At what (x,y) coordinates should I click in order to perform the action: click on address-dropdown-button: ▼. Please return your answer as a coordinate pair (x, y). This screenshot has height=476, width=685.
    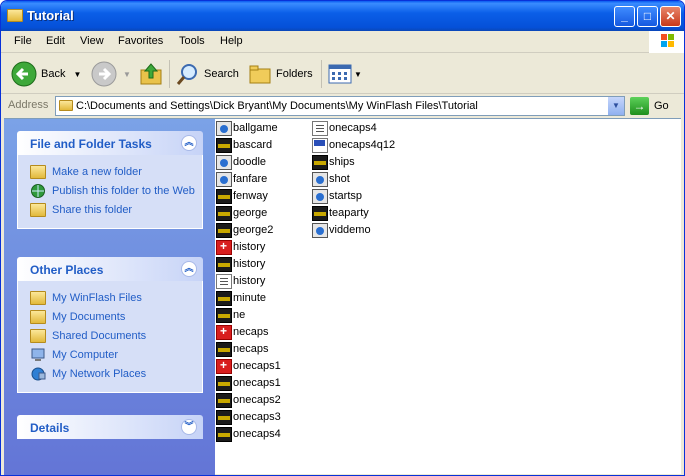
    Looking at the image, I should click on (615, 106).